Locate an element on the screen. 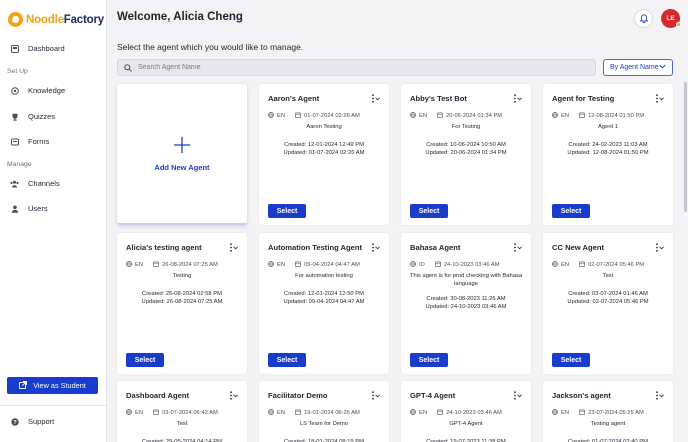 The height and width of the screenshot is (442, 688). agent-date: 24-10-2023 03:46 AM is located at coordinates (471, 265).